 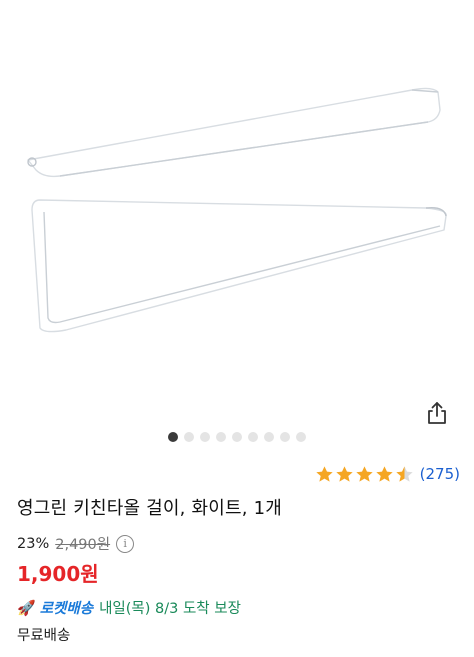 What do you see at coordinates (58, 574) in the screenshot?
I see `sale-price: 1,900원` at bounding box center [58, 574].